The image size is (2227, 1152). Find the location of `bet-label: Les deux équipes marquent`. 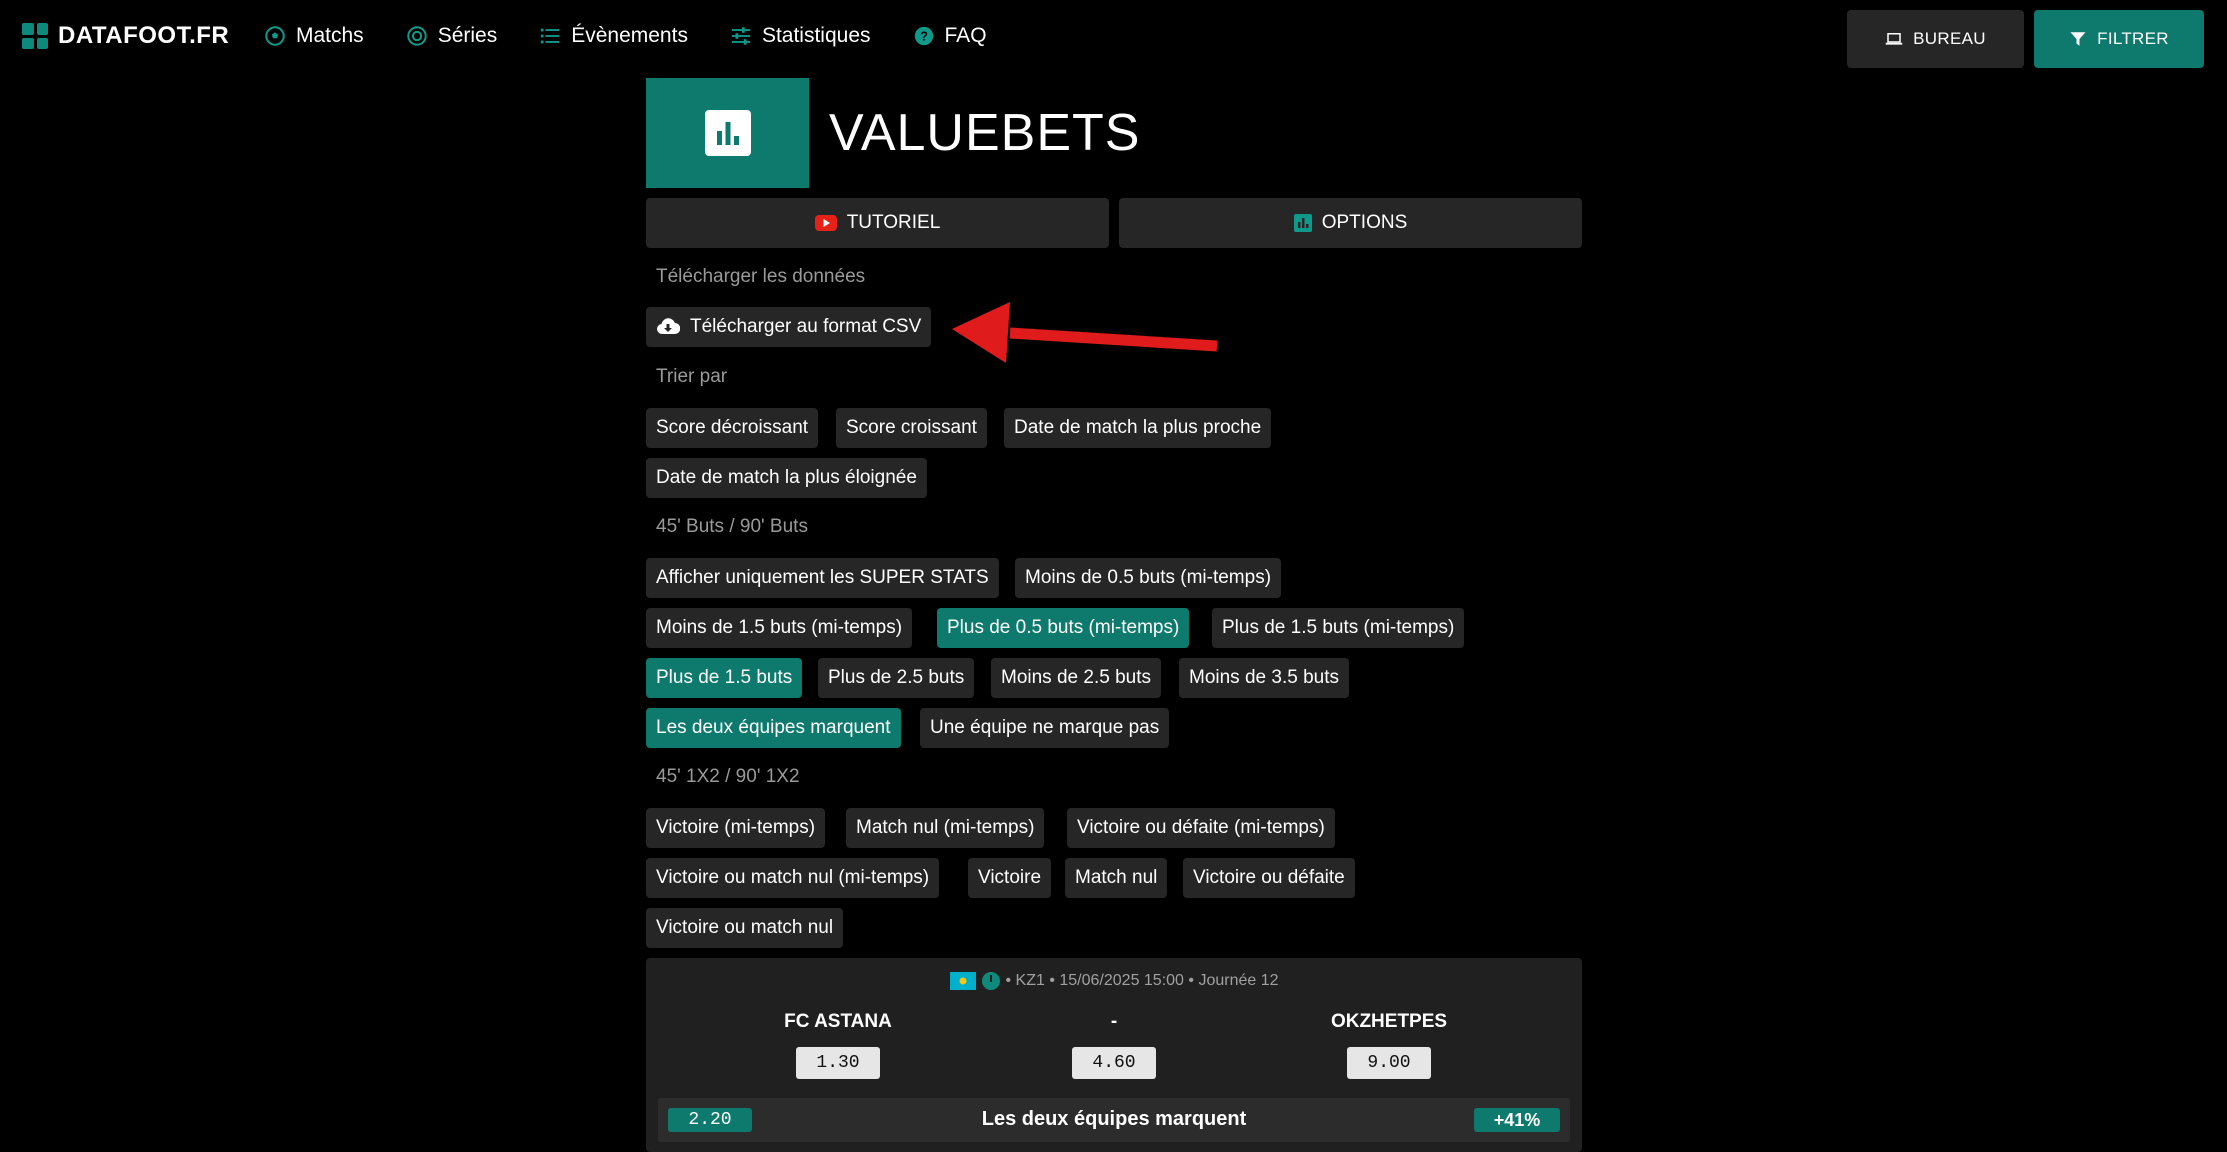

bet-label: Les deux équipes marquent is located at coordinates (1114, 1119).